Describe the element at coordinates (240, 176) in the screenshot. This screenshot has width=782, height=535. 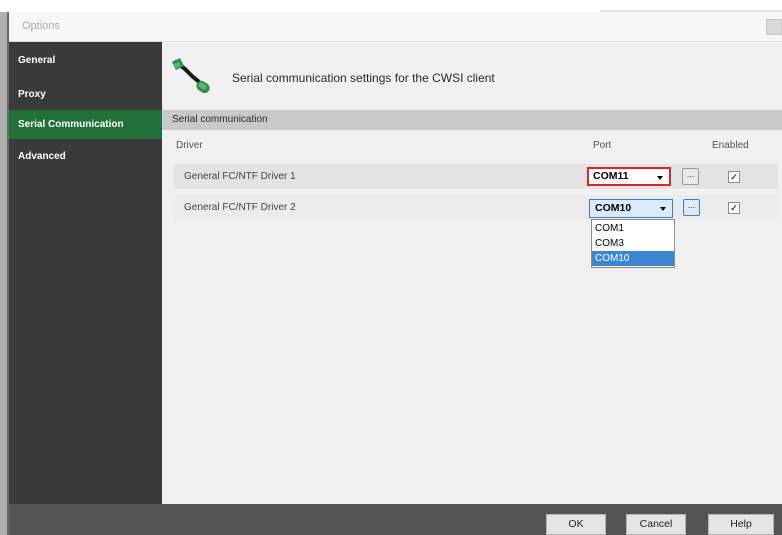
I see `driver-name: General FC/NTF Driver 1` at that location.